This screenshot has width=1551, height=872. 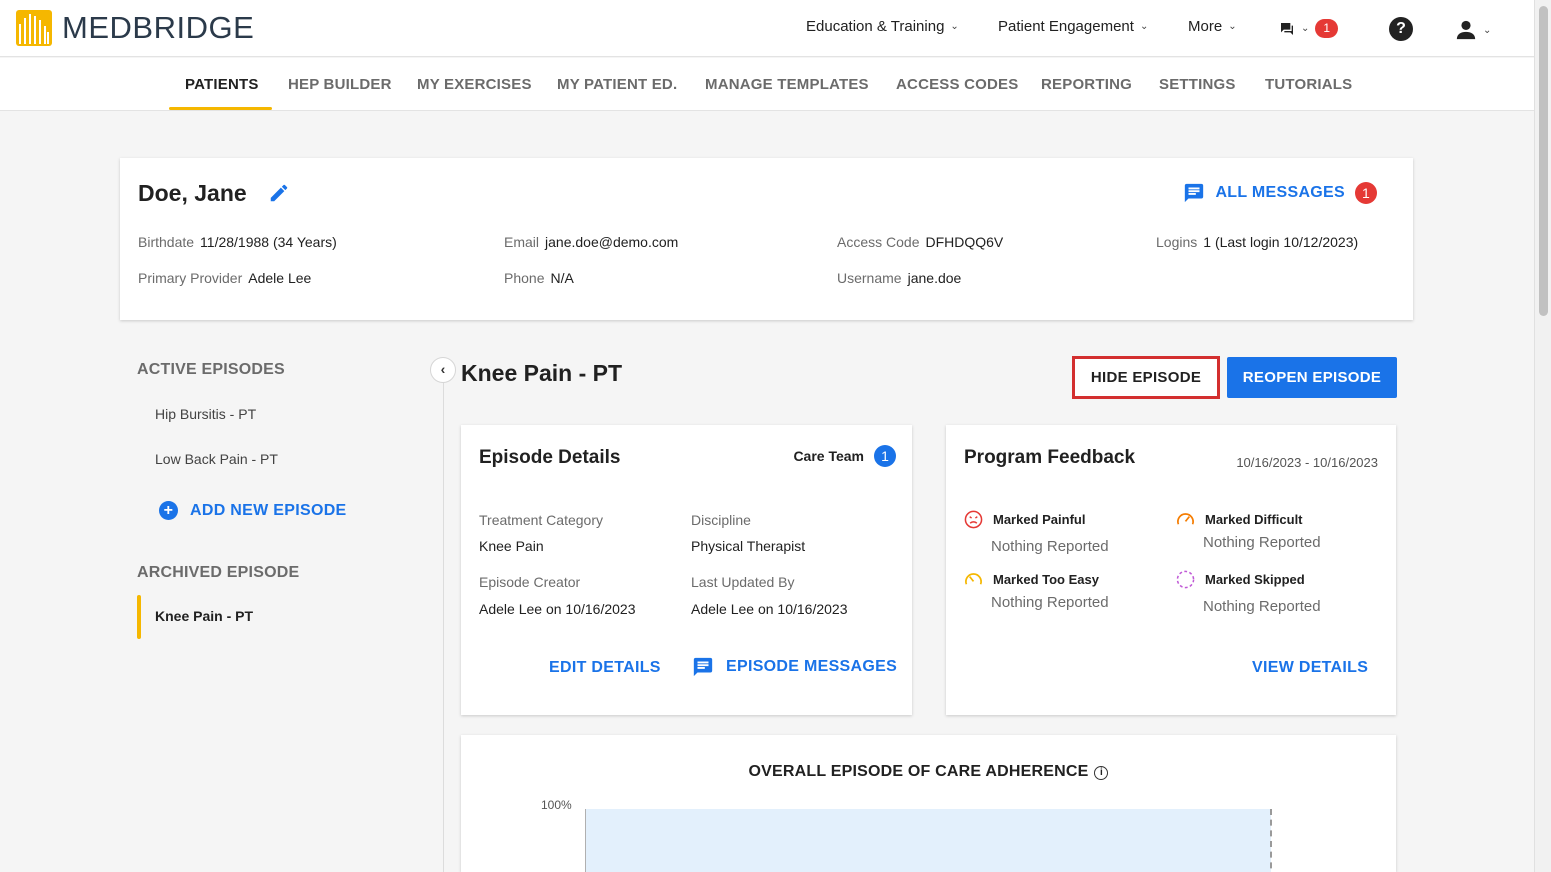 What do you see at coordinates (869, 278) in the screenshot?
I see `username-label: Username` at bounding box center [869, 278].